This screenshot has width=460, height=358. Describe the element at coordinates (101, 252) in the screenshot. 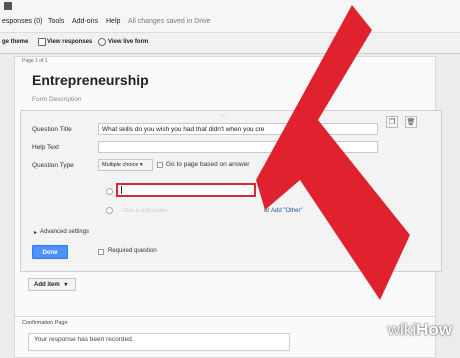

I see `required-checkbox` at that location.